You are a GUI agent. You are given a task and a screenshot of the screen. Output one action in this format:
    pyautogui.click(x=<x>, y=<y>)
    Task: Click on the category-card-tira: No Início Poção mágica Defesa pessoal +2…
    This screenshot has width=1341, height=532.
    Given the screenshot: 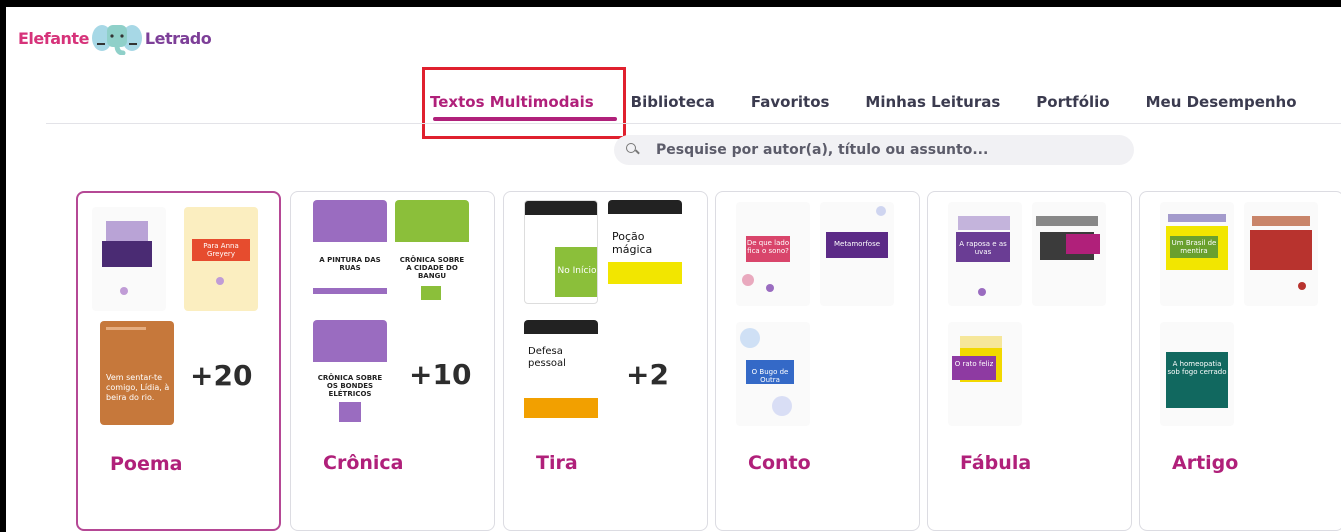 What is the action you would take?
    pyautogui.click(x=605, y=361)
    